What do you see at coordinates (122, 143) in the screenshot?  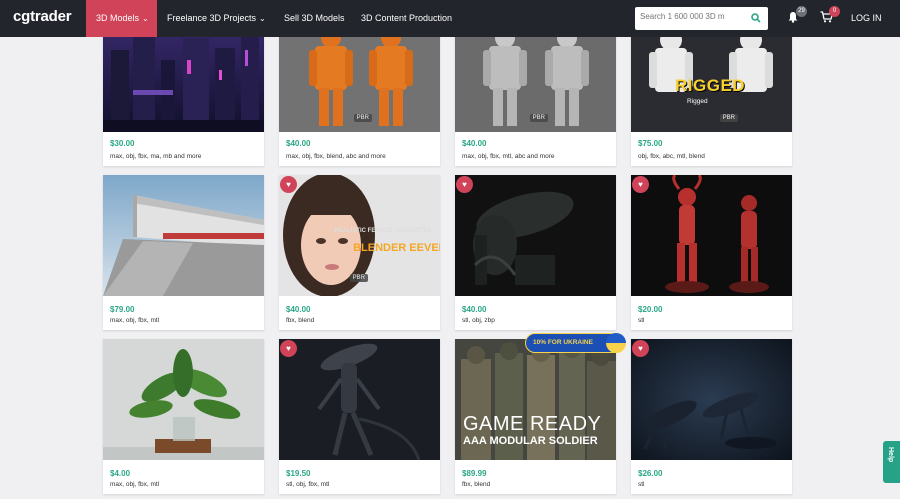 I see `product-price: $30.00` at bounding box center [122, 143].